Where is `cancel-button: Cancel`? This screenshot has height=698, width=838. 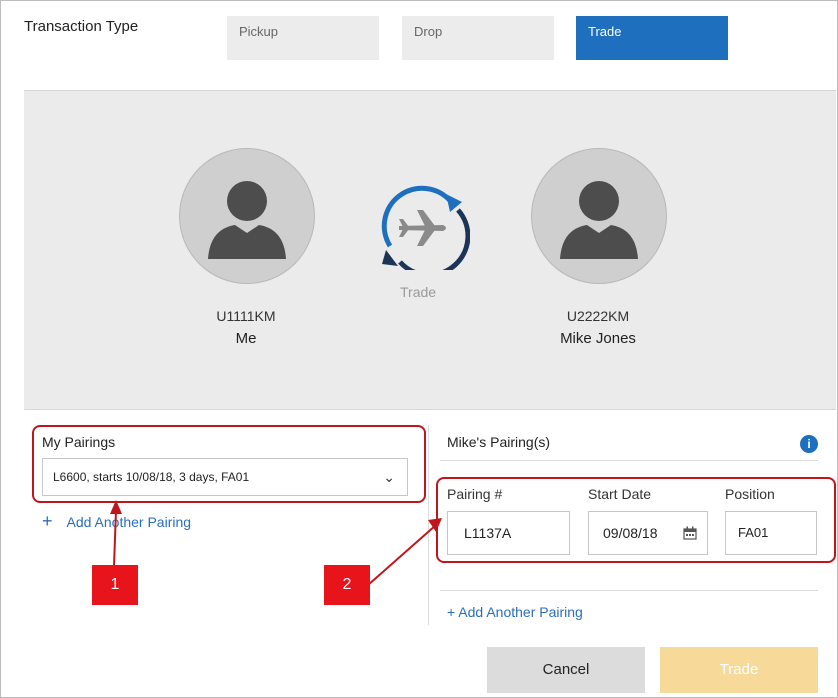
cancel-button: Cancel is located at coordinates (566, 670).